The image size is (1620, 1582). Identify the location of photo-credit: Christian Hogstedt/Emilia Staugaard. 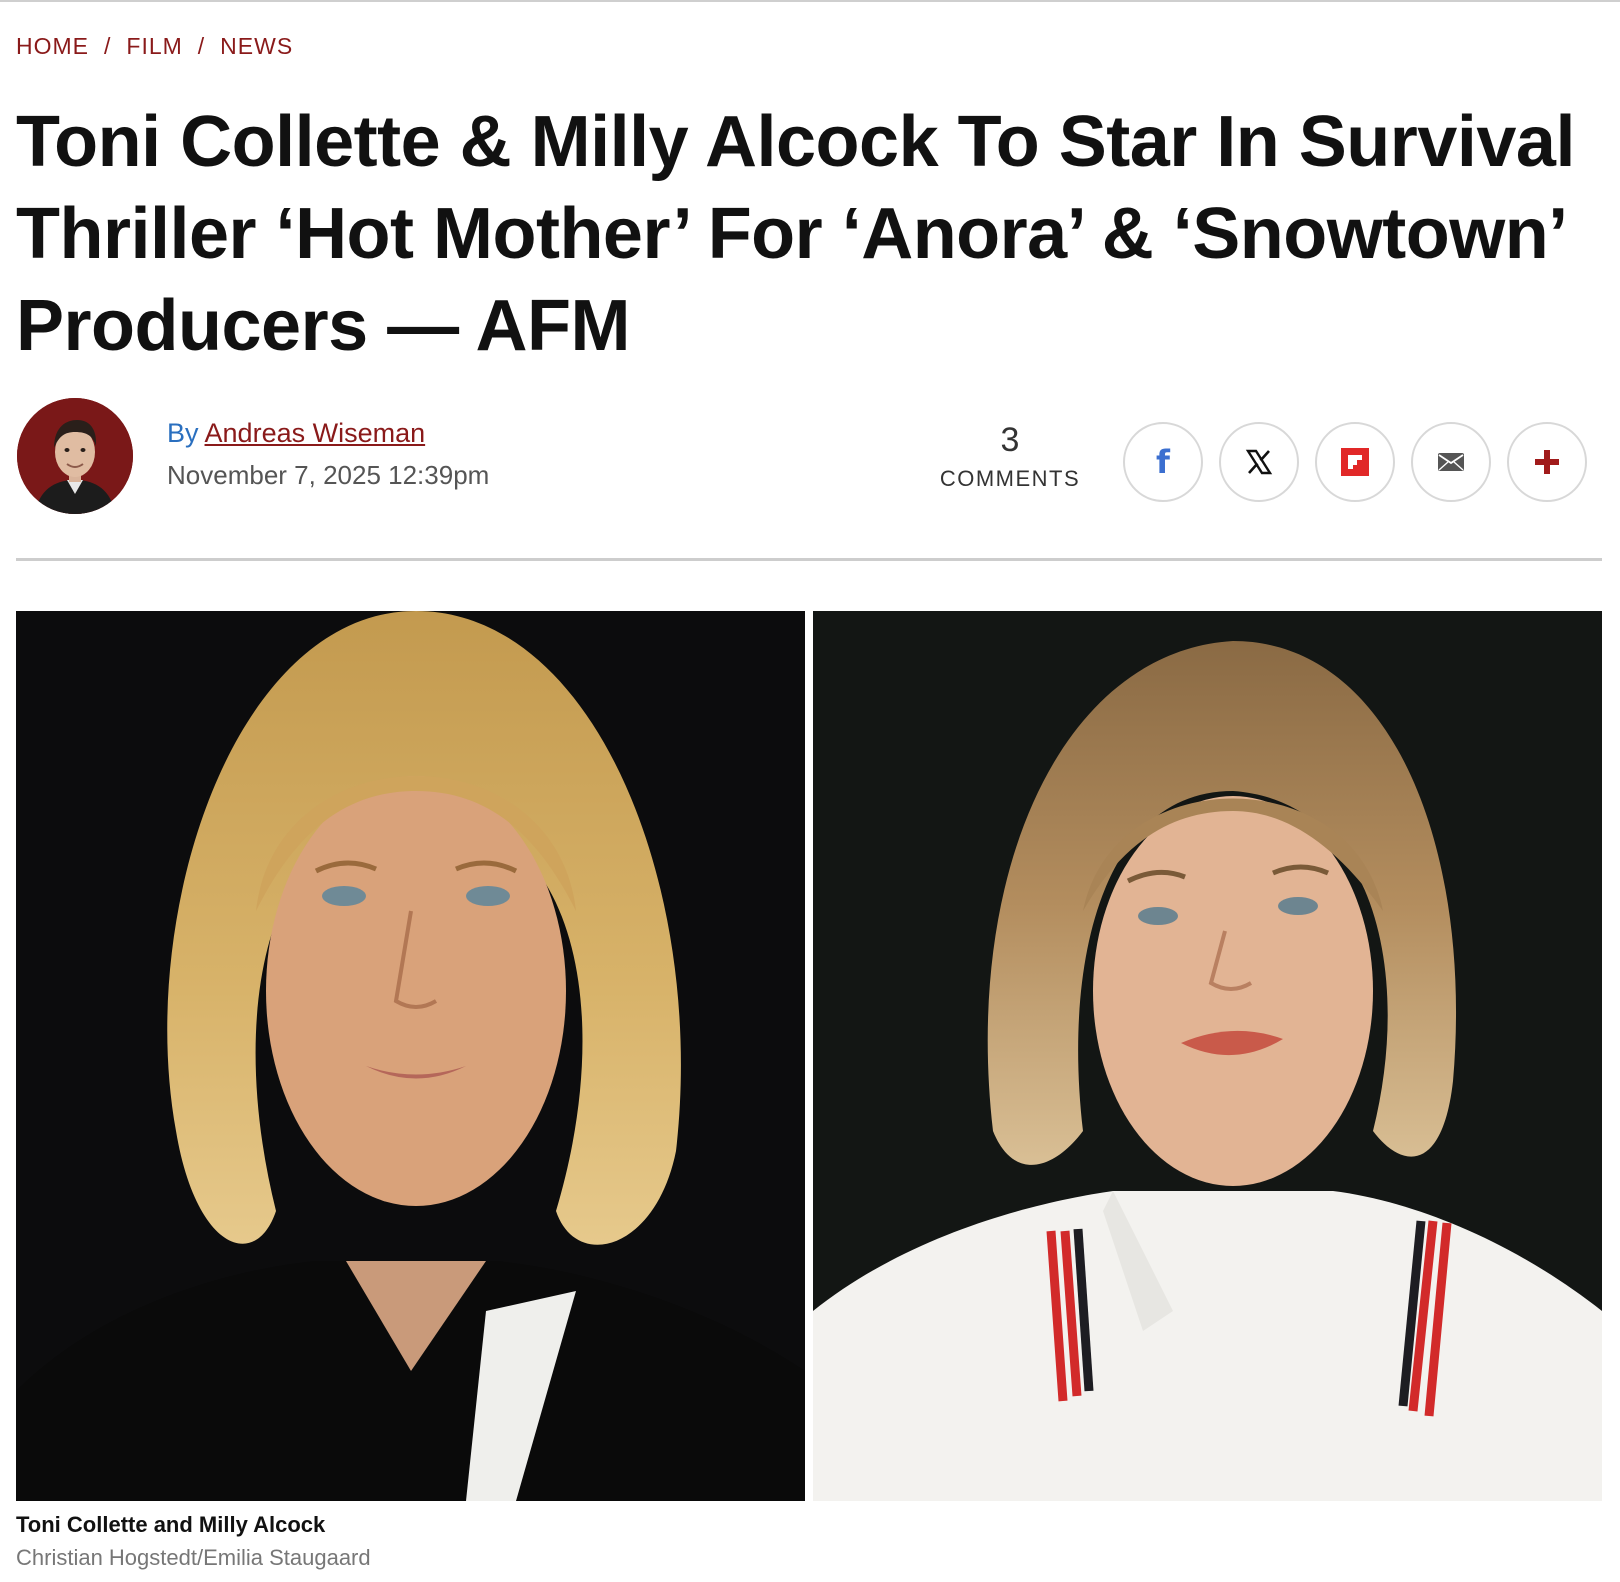
(193, 1557).